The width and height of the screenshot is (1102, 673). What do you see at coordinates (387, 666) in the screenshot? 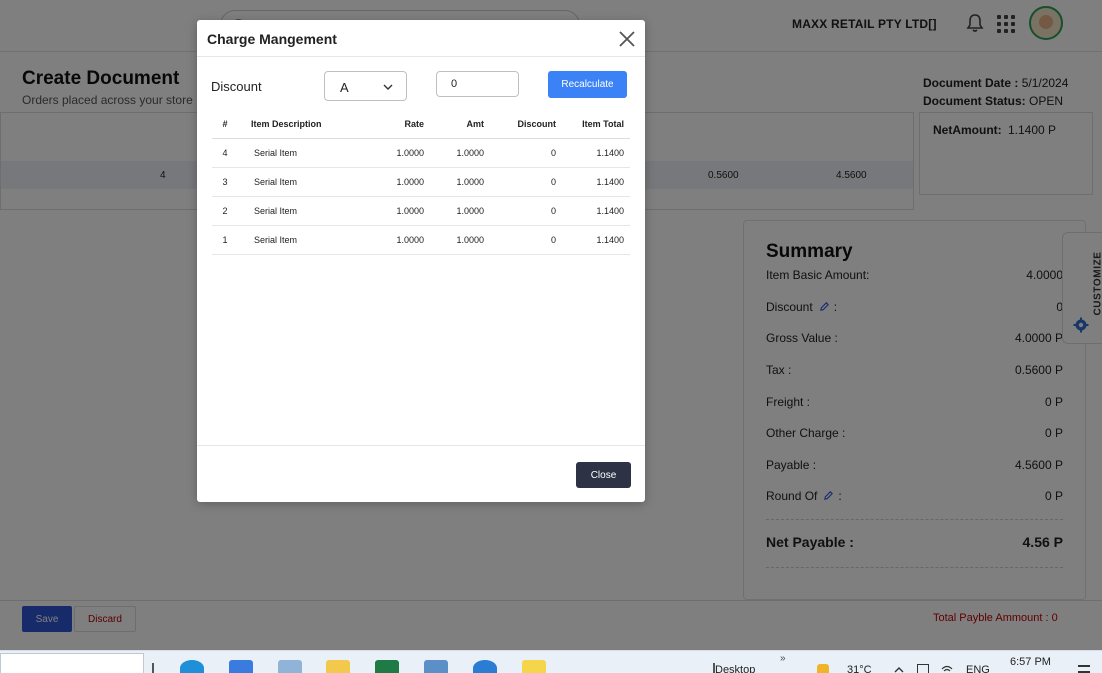
I see `excel-icon` at bounding box center [387, 666].